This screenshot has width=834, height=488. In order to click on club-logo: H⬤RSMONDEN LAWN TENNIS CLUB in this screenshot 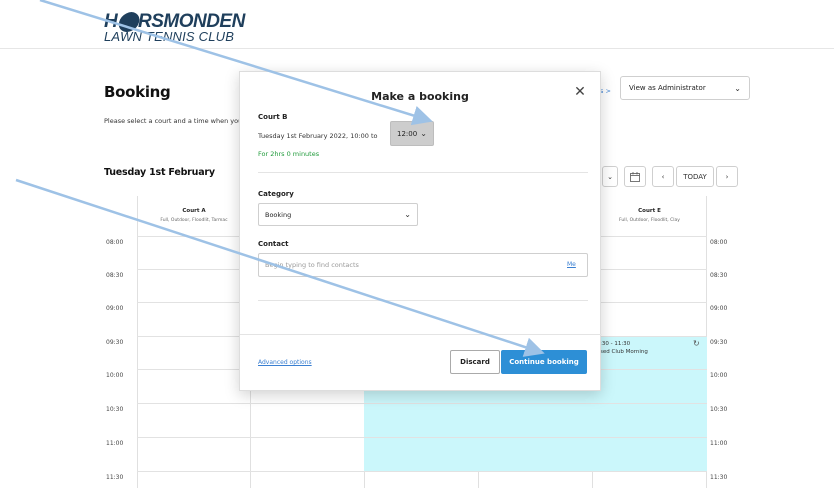, I will do `click(174, 27)`.